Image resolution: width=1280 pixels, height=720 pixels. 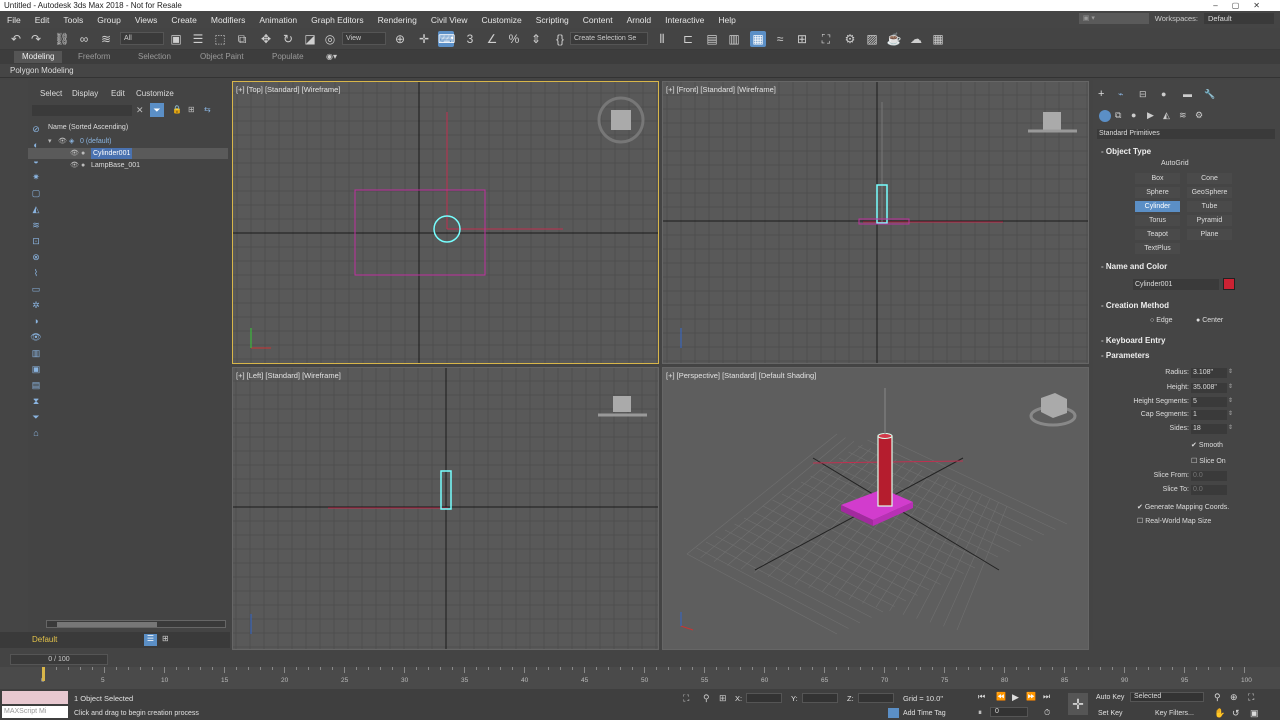 What do you see at coordinates (1209, 206) in the screenshot?
I see `tube-button: Tube` at bounding box center [1209, 206].